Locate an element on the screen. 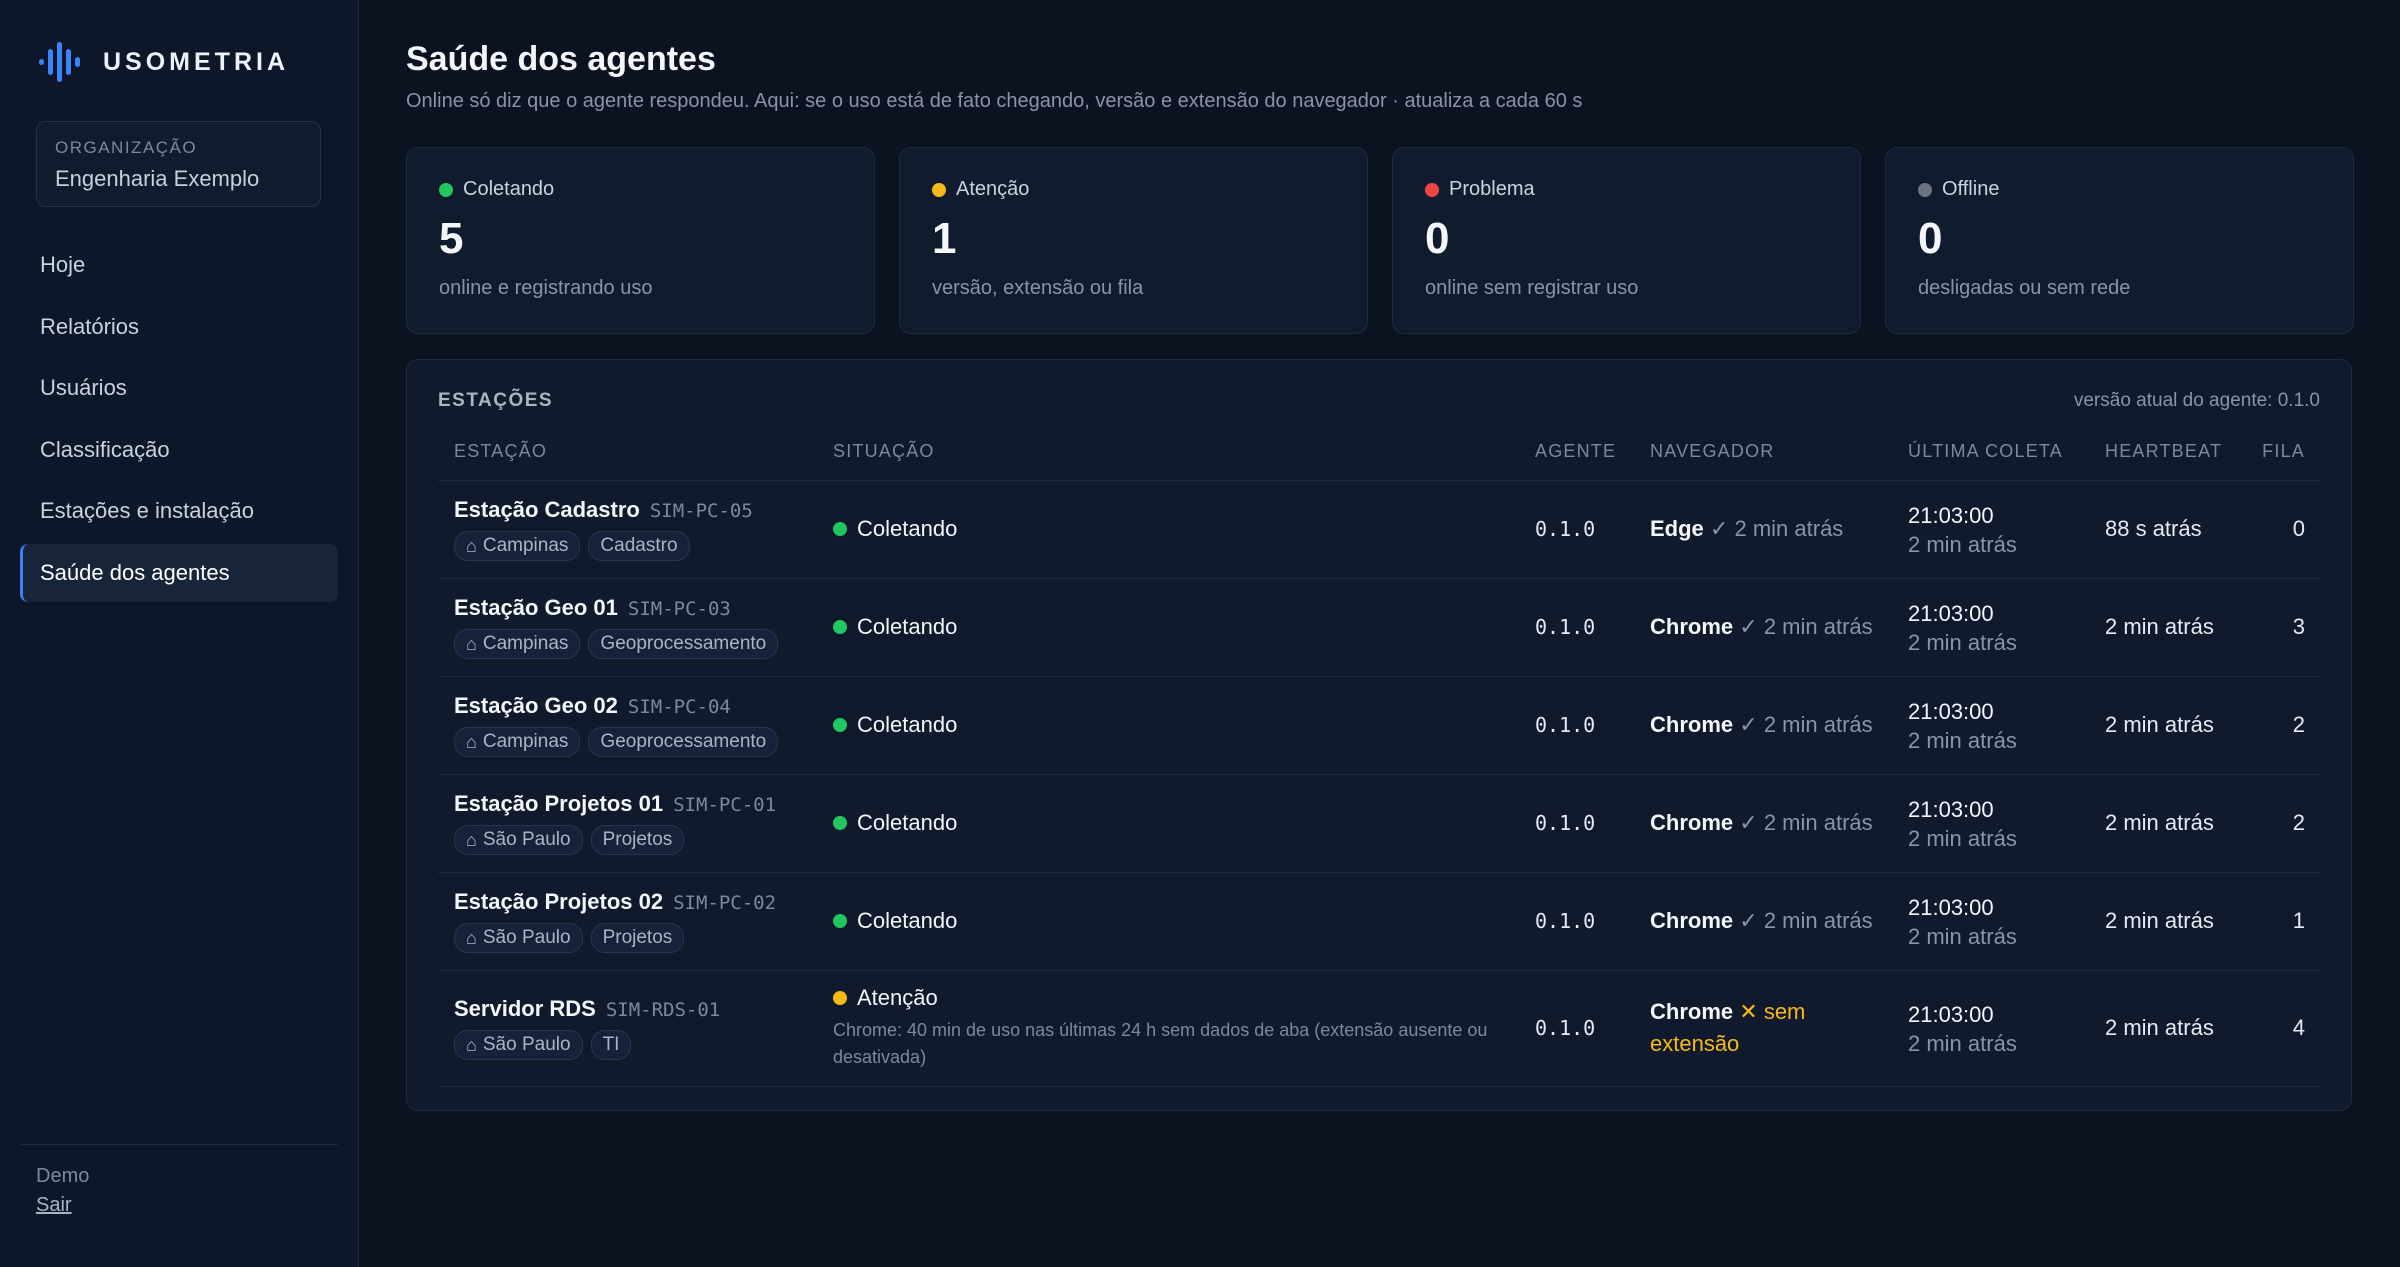 This screenshot has width=2400, height=1267. col-queue: FILA is located at coordinates (2282, 452).